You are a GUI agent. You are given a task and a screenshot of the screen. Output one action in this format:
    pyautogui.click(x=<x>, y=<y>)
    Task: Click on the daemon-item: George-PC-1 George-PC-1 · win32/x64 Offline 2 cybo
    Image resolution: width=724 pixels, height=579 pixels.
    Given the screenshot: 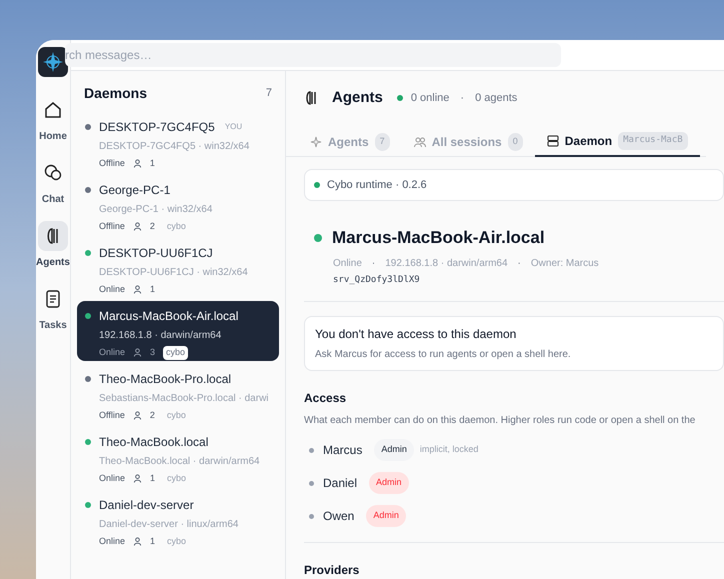 What is the action you would take?
    pyautogui.click(x=178, y=205)
    